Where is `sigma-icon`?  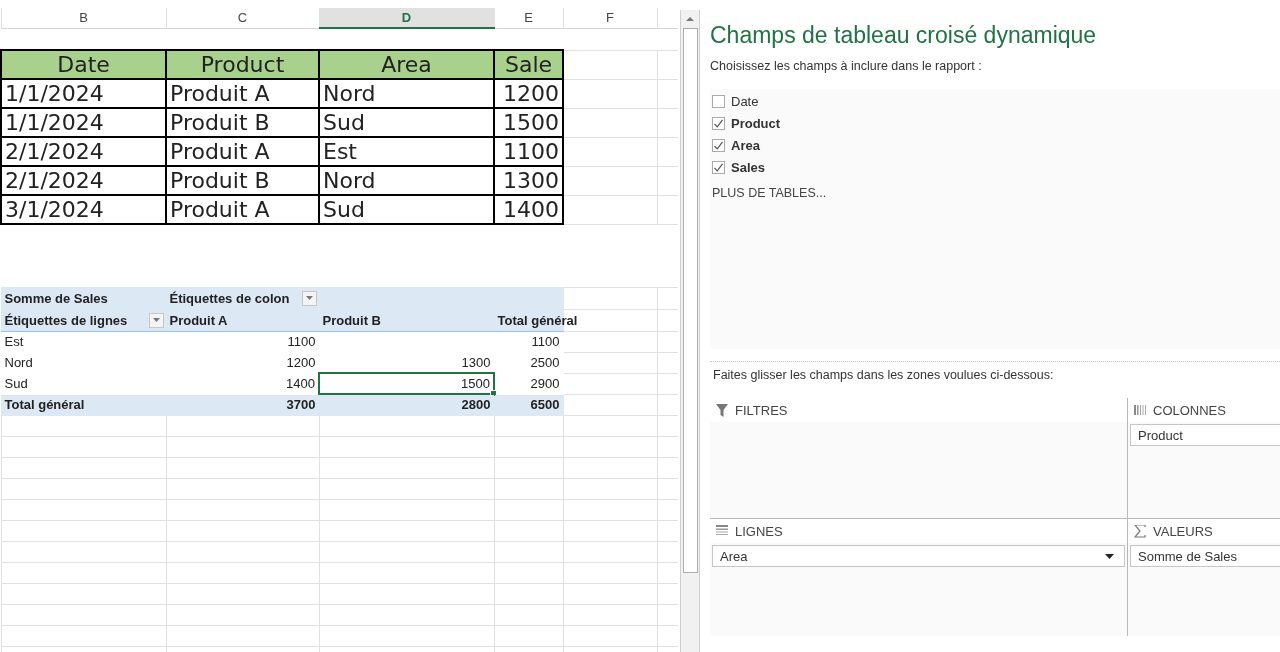
sigma-icon is located at coordinates (1140, 531).